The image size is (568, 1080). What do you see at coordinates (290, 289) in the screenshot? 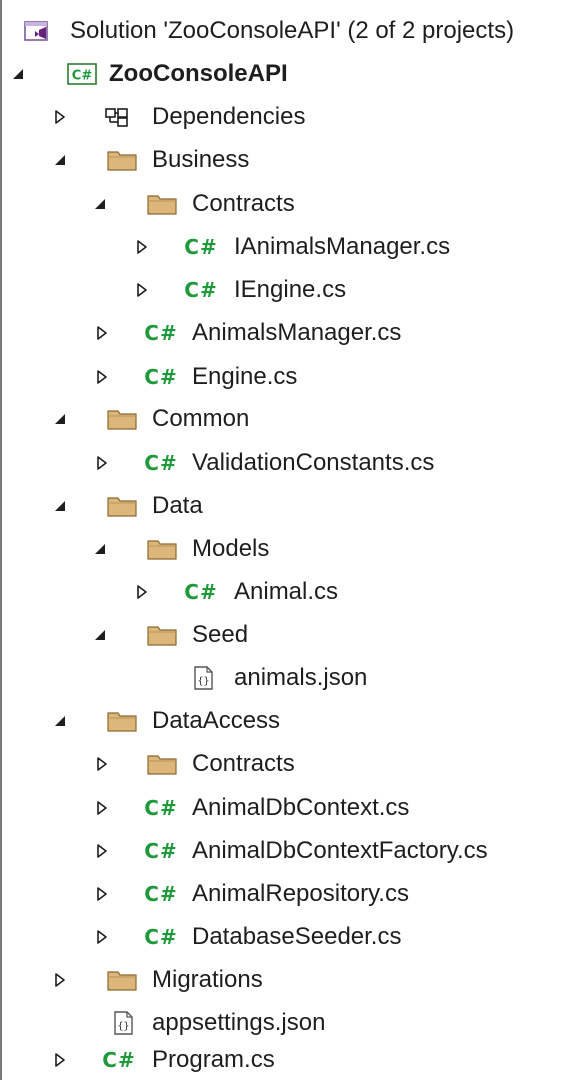
I see `iengine-label: IEngine.cs` at bounding box center [290, 289].